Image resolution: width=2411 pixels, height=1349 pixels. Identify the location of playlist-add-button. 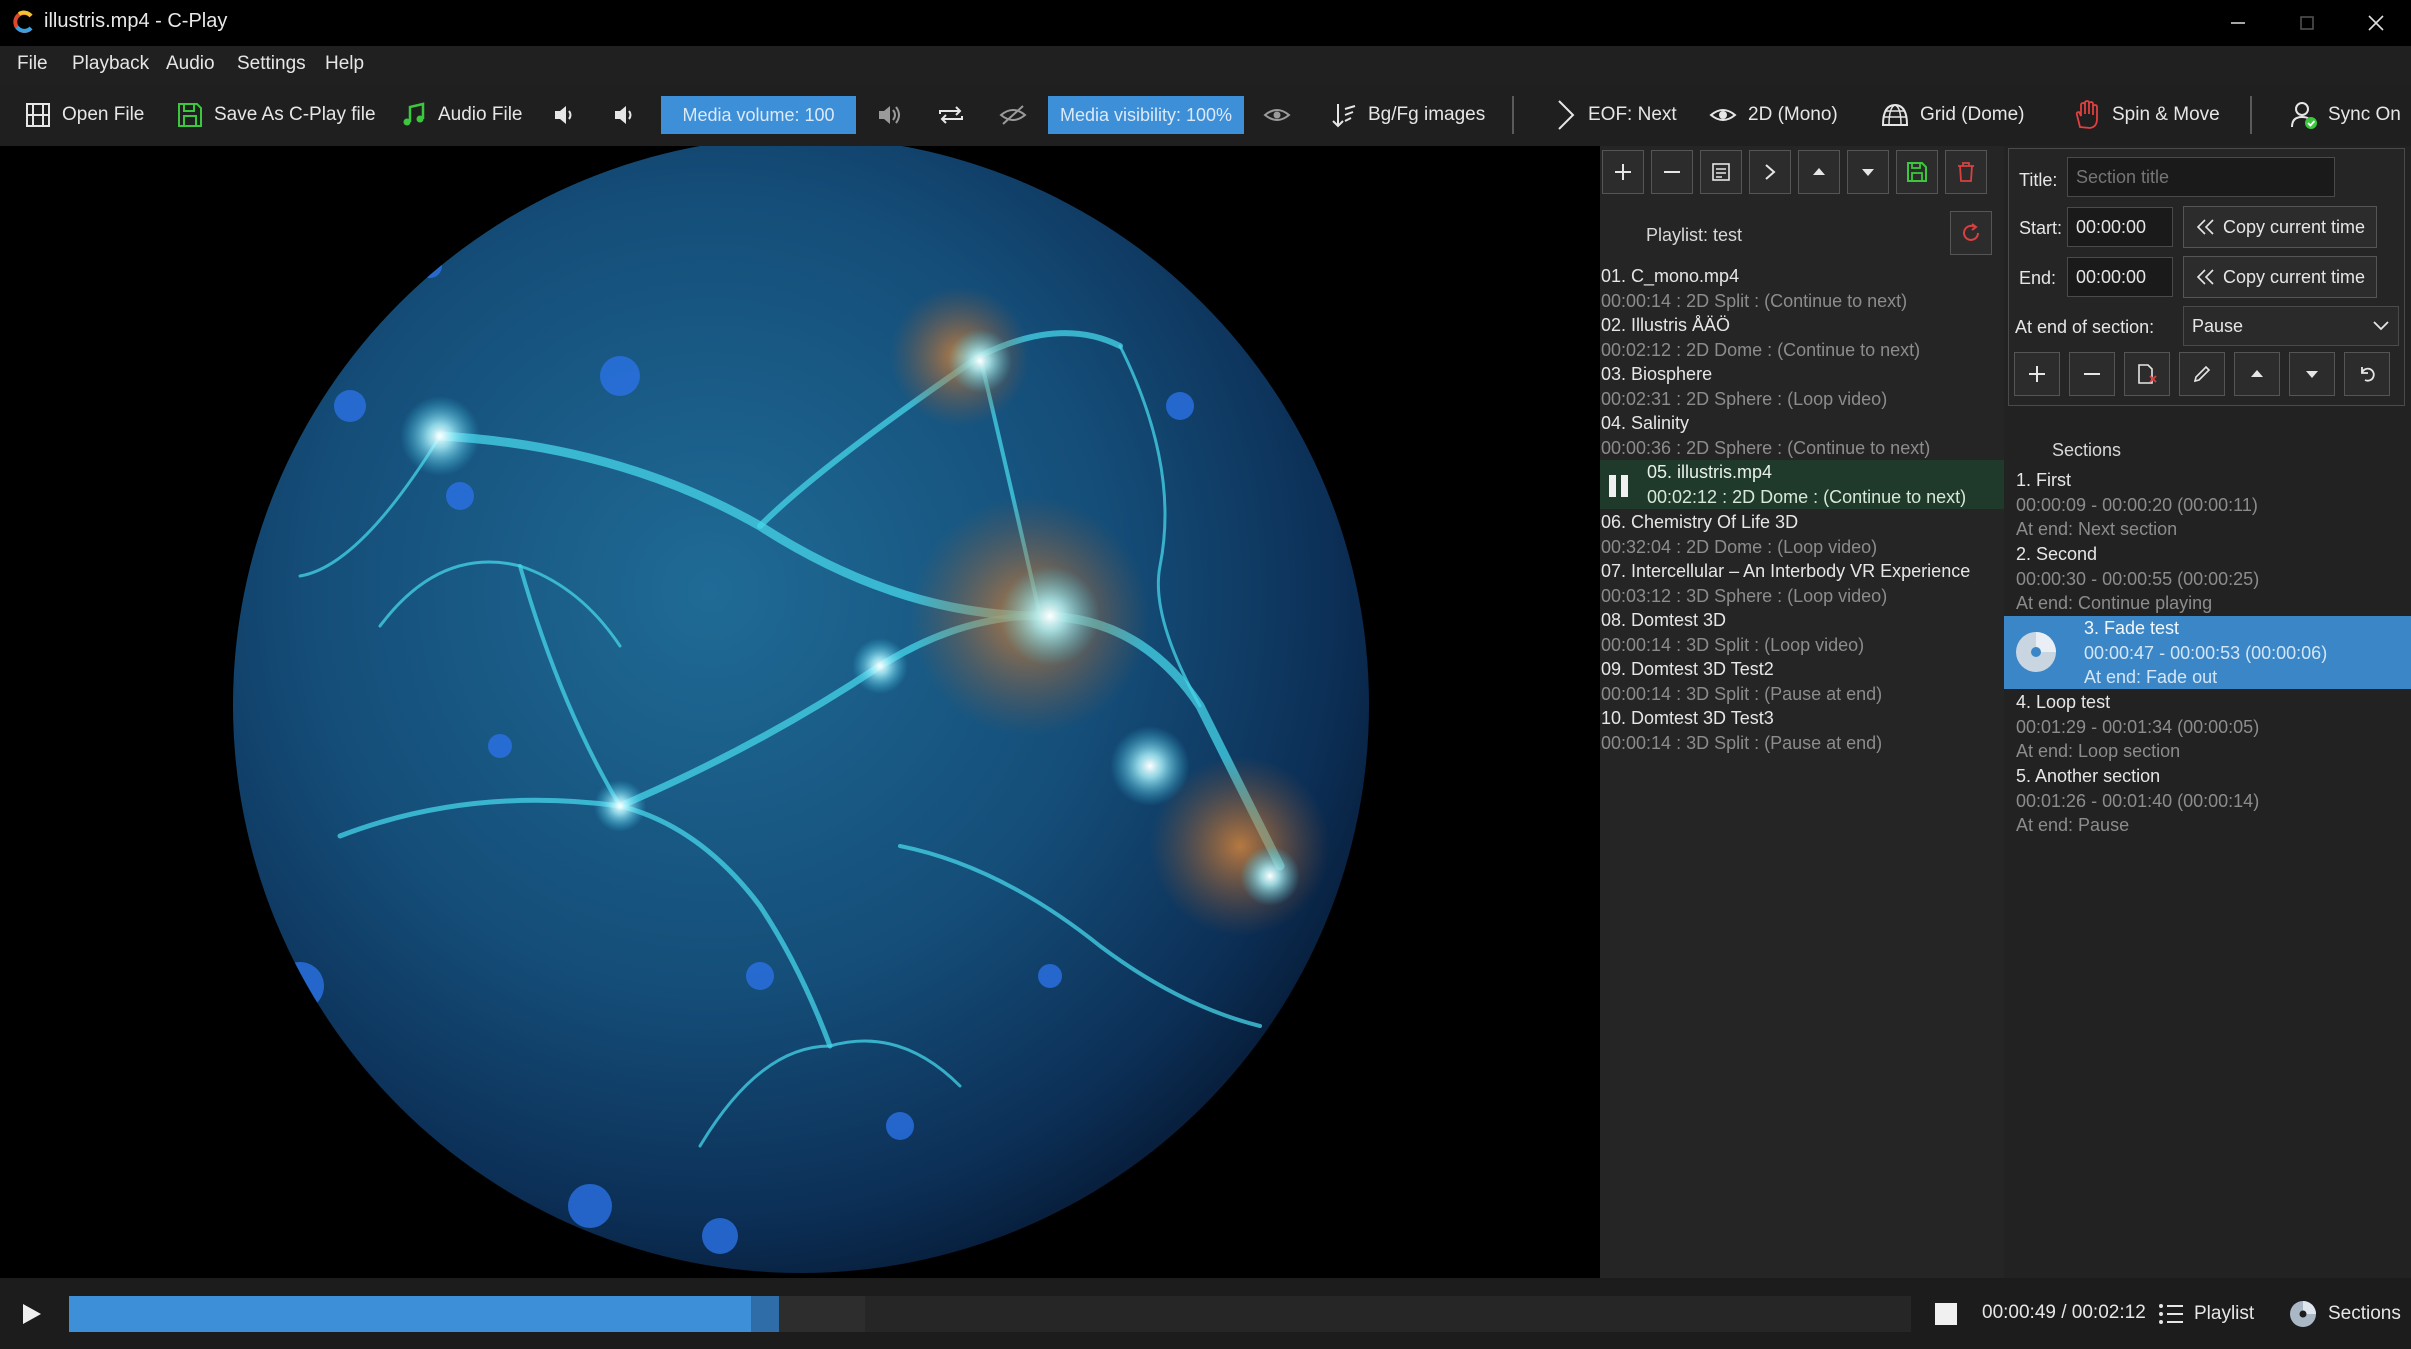
(1623, 172).